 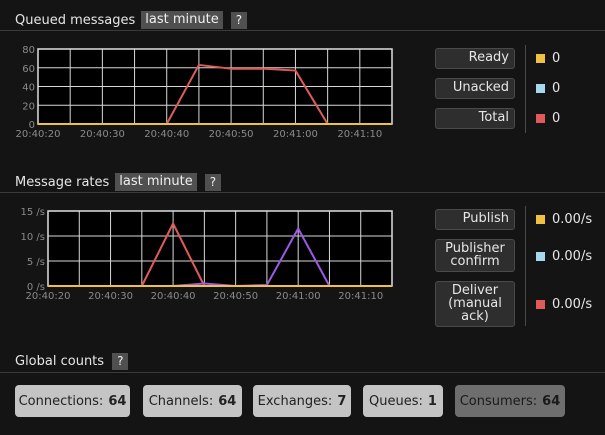 I want to click on channels-count-button: Channels: 64, so click(x=192, y=401).